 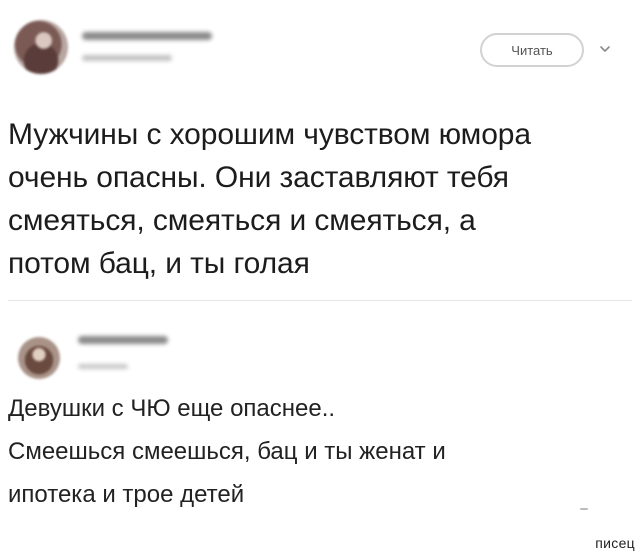 I want to click on minor-mark, so click(x=584, y=509).